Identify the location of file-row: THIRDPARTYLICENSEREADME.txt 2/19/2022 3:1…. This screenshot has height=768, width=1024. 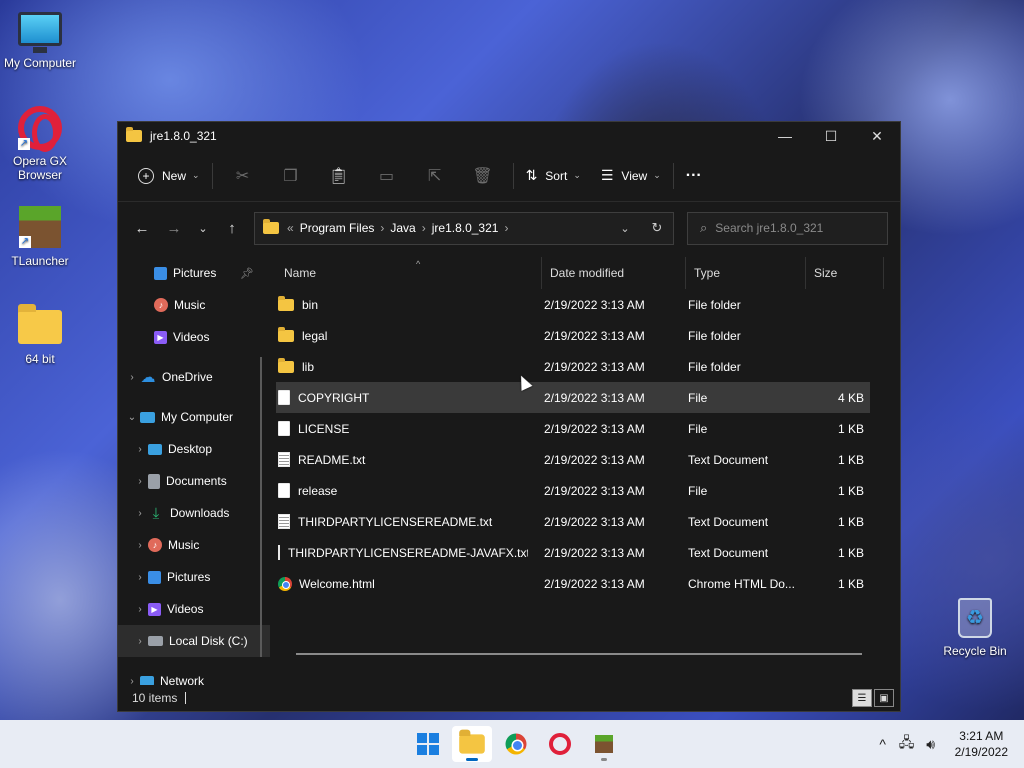
(573, 521).